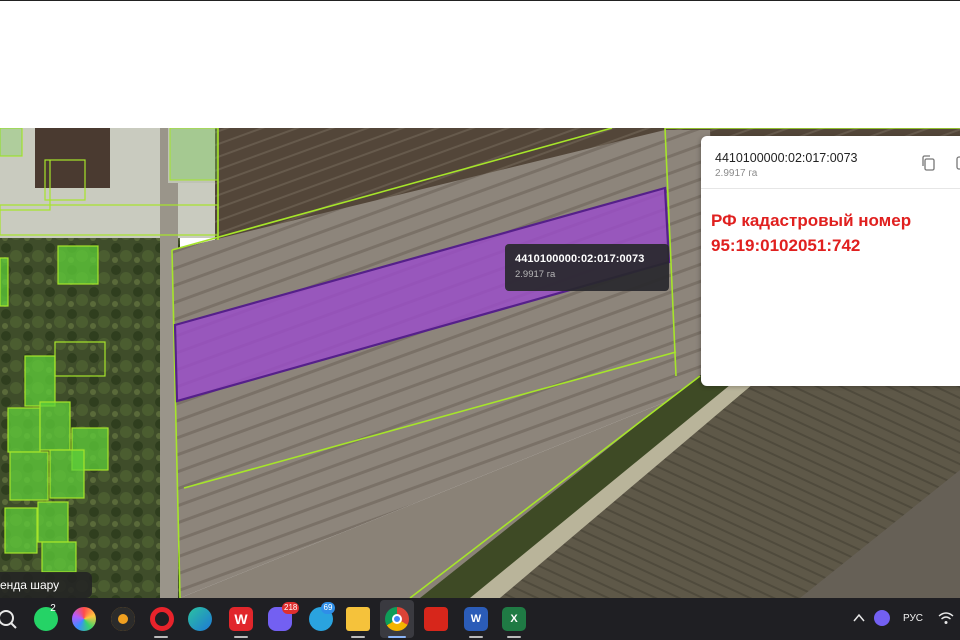 The height and width of the screenshot is (640, 960). I want to click on rf-label: РФ кадастровый номер, so click(811, 220).